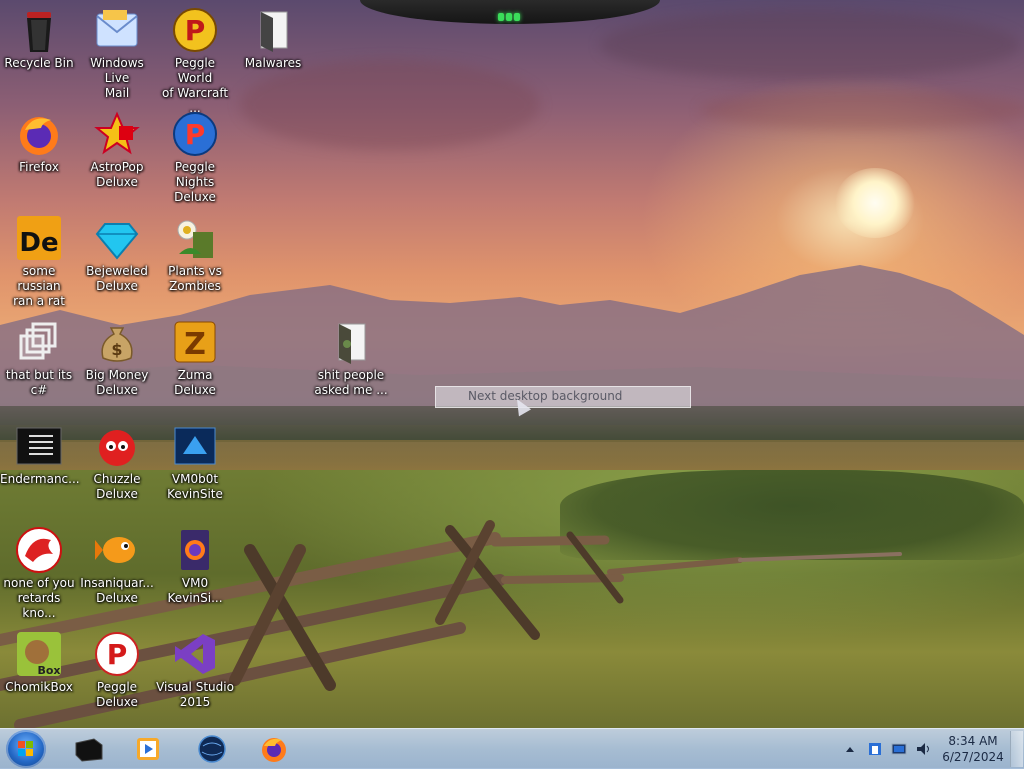 The image size is (1024, 769). I want to click on money-bag-icon: $, so click(117, 342).